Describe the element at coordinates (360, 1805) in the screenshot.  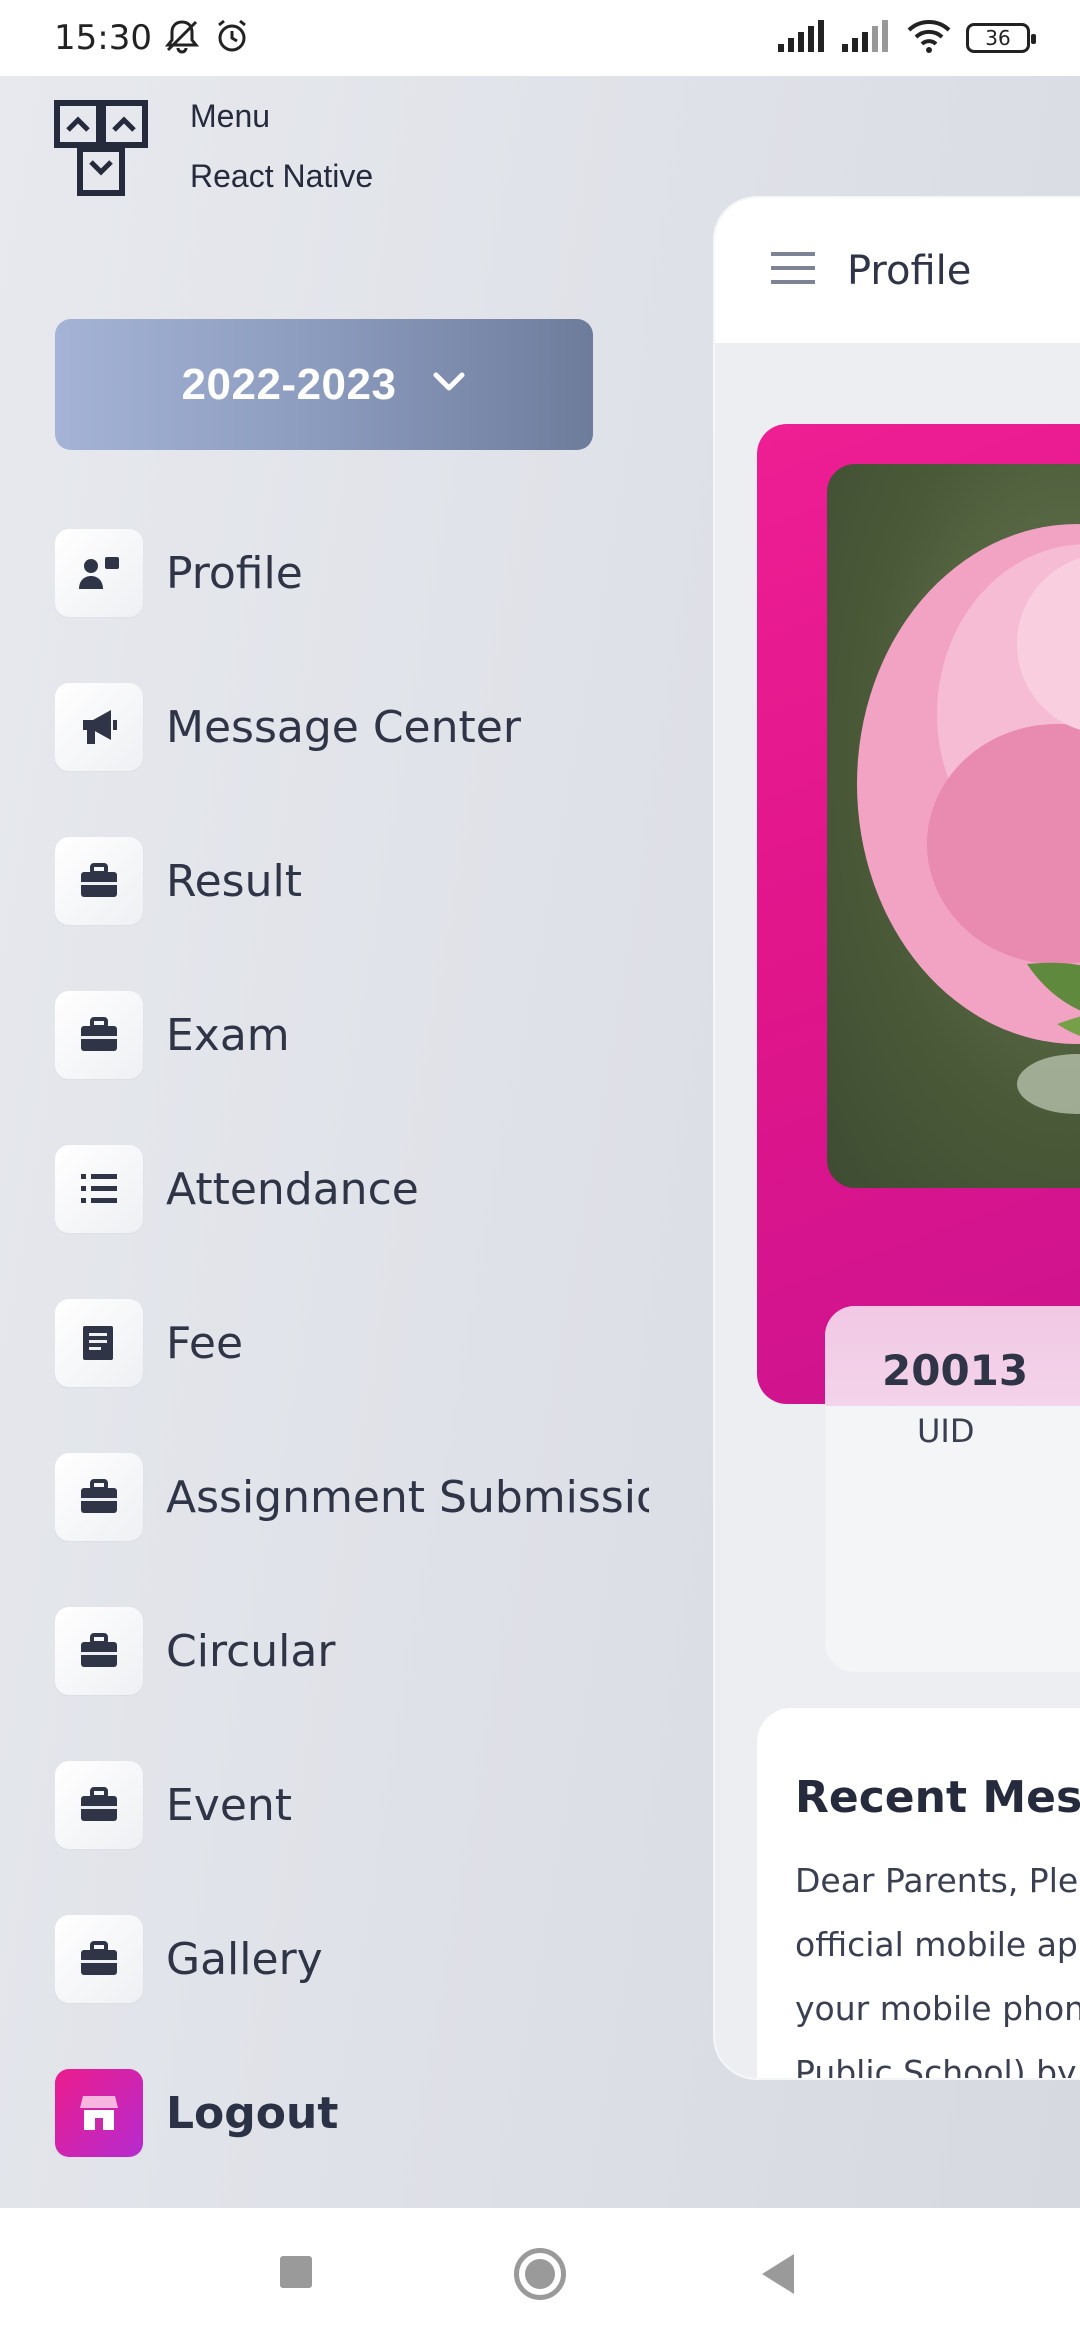
I see `menu-item-event: Event` at that location.